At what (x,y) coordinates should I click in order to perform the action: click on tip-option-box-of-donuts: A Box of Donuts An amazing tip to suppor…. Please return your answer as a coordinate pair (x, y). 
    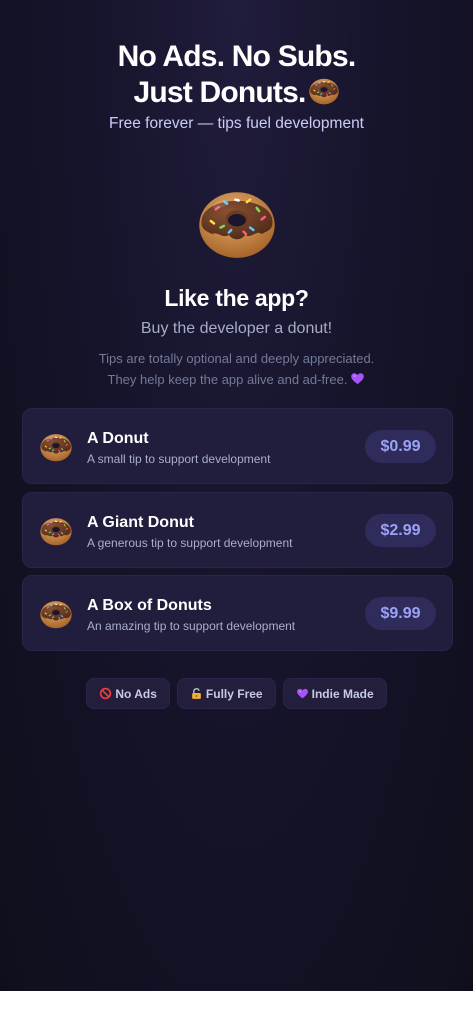
    Looking at the image, I should click on (237, 613).